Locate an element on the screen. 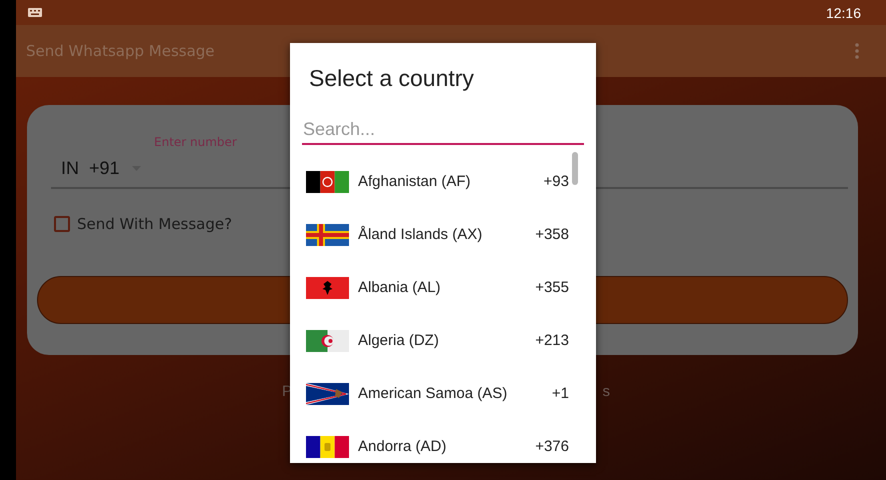 Image resolution: width=886 pixels, height=480 pixels. country-name: Afghanistan (AF) is located at coordinates (415, 181).